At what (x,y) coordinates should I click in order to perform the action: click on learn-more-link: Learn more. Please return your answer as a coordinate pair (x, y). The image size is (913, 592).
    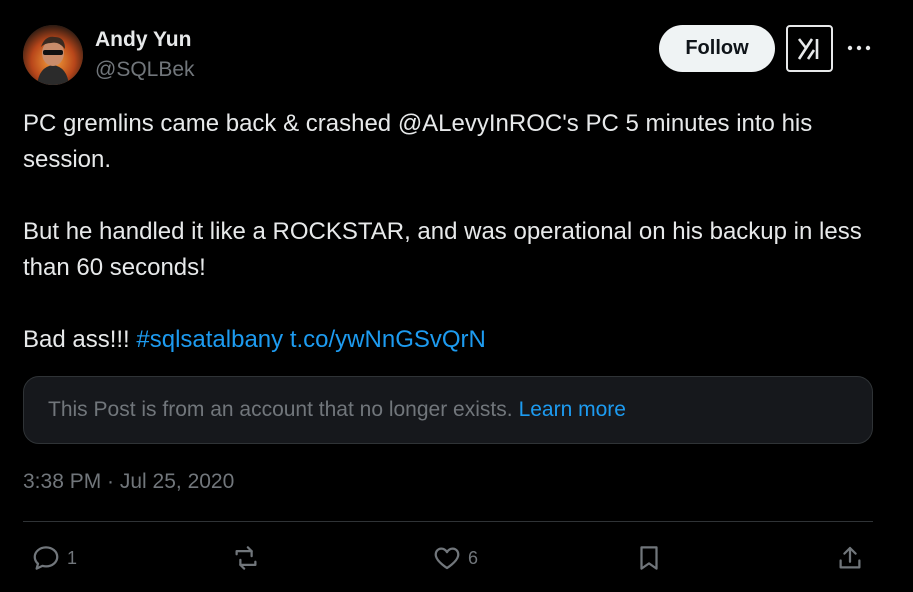
    Looking at the image, I should click on (572, 410).